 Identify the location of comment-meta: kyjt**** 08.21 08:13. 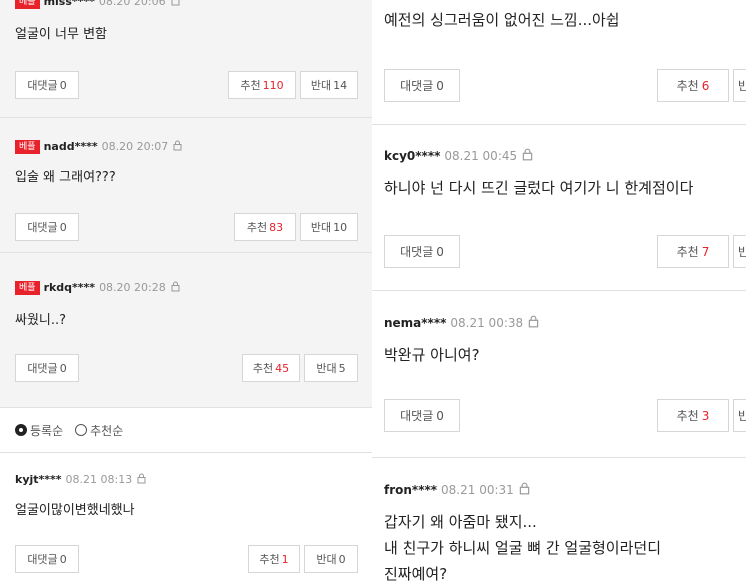
(81, 480).